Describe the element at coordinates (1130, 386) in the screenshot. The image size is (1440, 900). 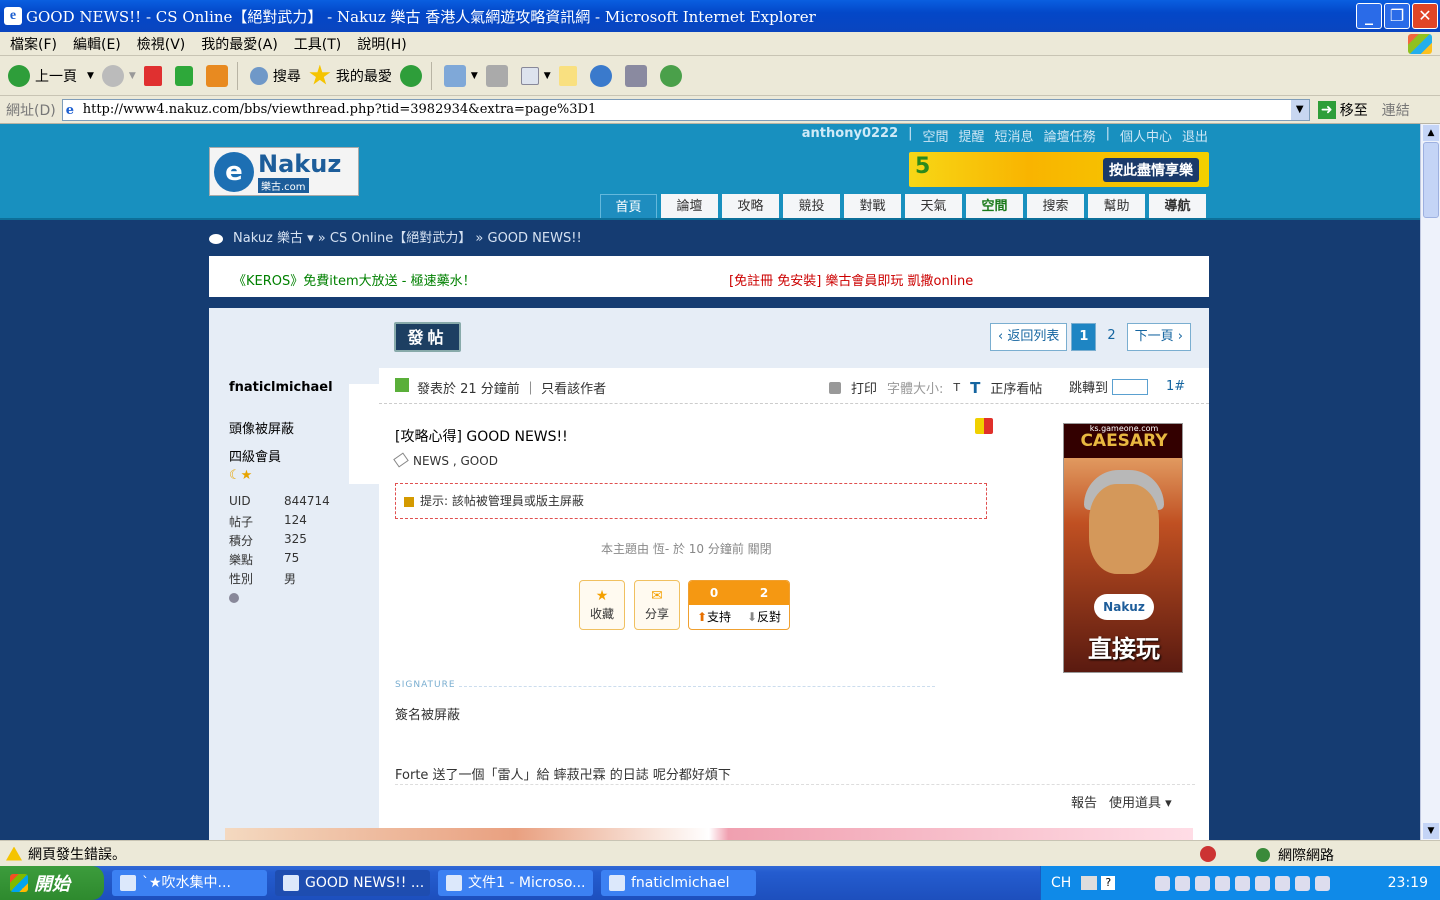
I see `jump-input` at that location.